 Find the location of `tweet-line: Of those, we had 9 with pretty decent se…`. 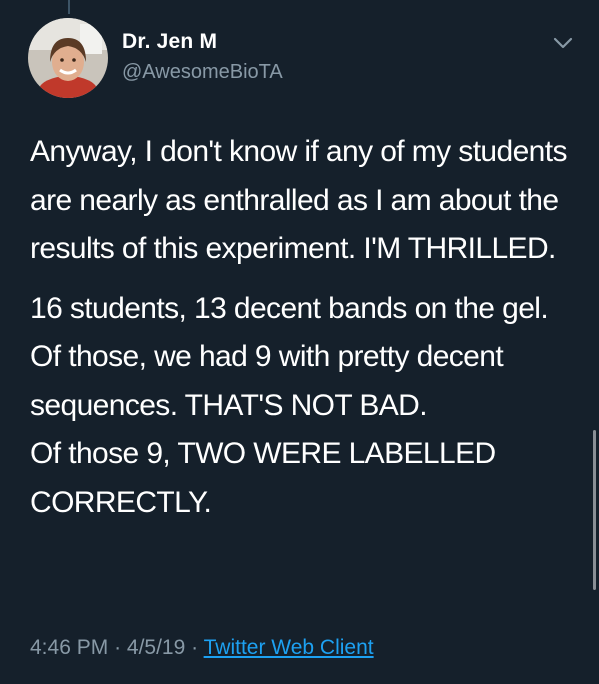

tweet-line: Of those, we had 9 with pretty decent se… is located at coordinates (267, 381).